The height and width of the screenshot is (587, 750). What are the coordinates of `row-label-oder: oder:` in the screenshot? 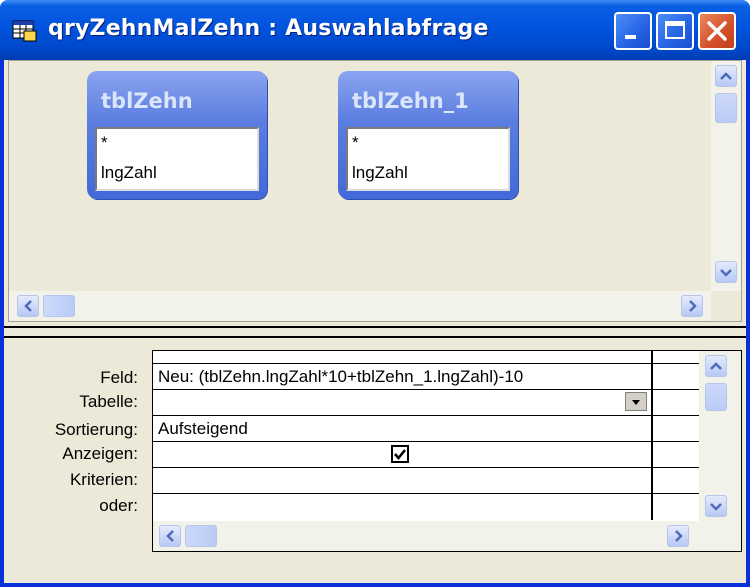 It's located at (118, 505).